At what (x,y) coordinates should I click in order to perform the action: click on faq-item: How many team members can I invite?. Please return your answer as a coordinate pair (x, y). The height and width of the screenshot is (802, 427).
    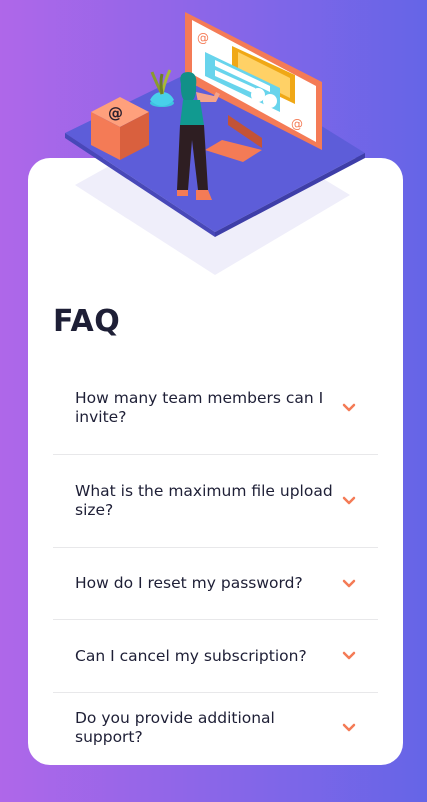
    Looking at the image, I should click on (215, 408).